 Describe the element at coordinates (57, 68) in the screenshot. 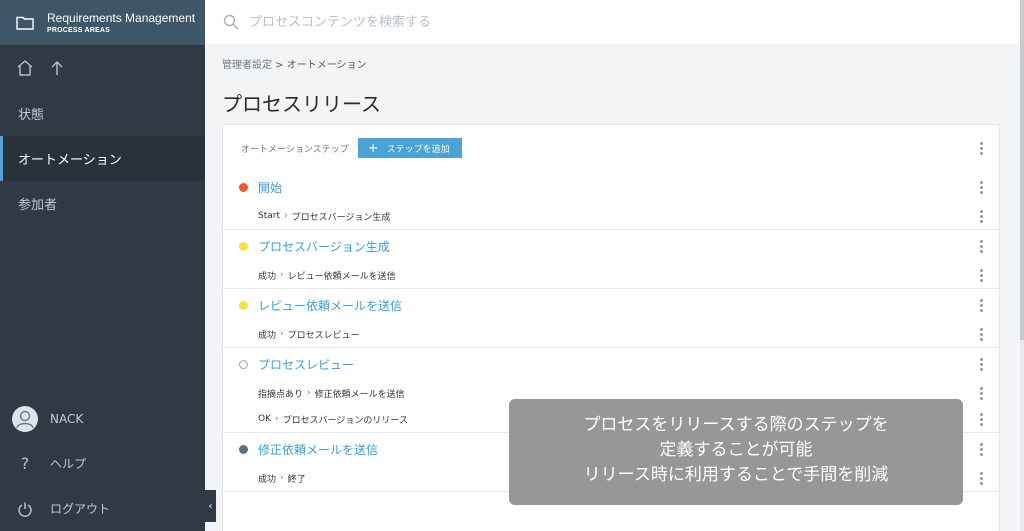

I see `arrow-up-icon` at that location.